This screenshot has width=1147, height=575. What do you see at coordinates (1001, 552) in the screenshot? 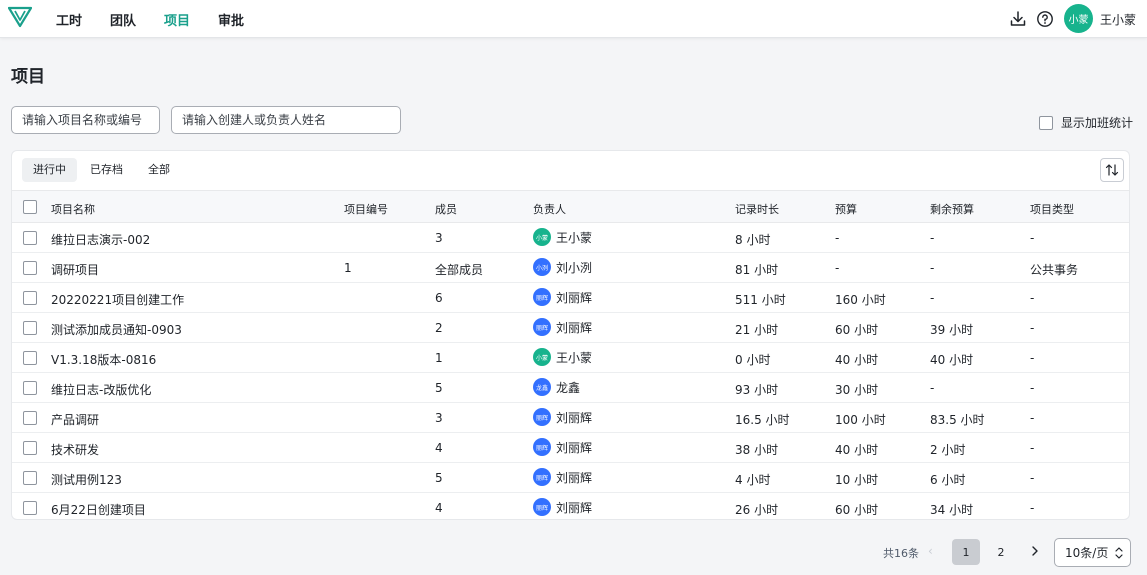
I see `page-button-2: 2` at bounding box center [1001, 552].